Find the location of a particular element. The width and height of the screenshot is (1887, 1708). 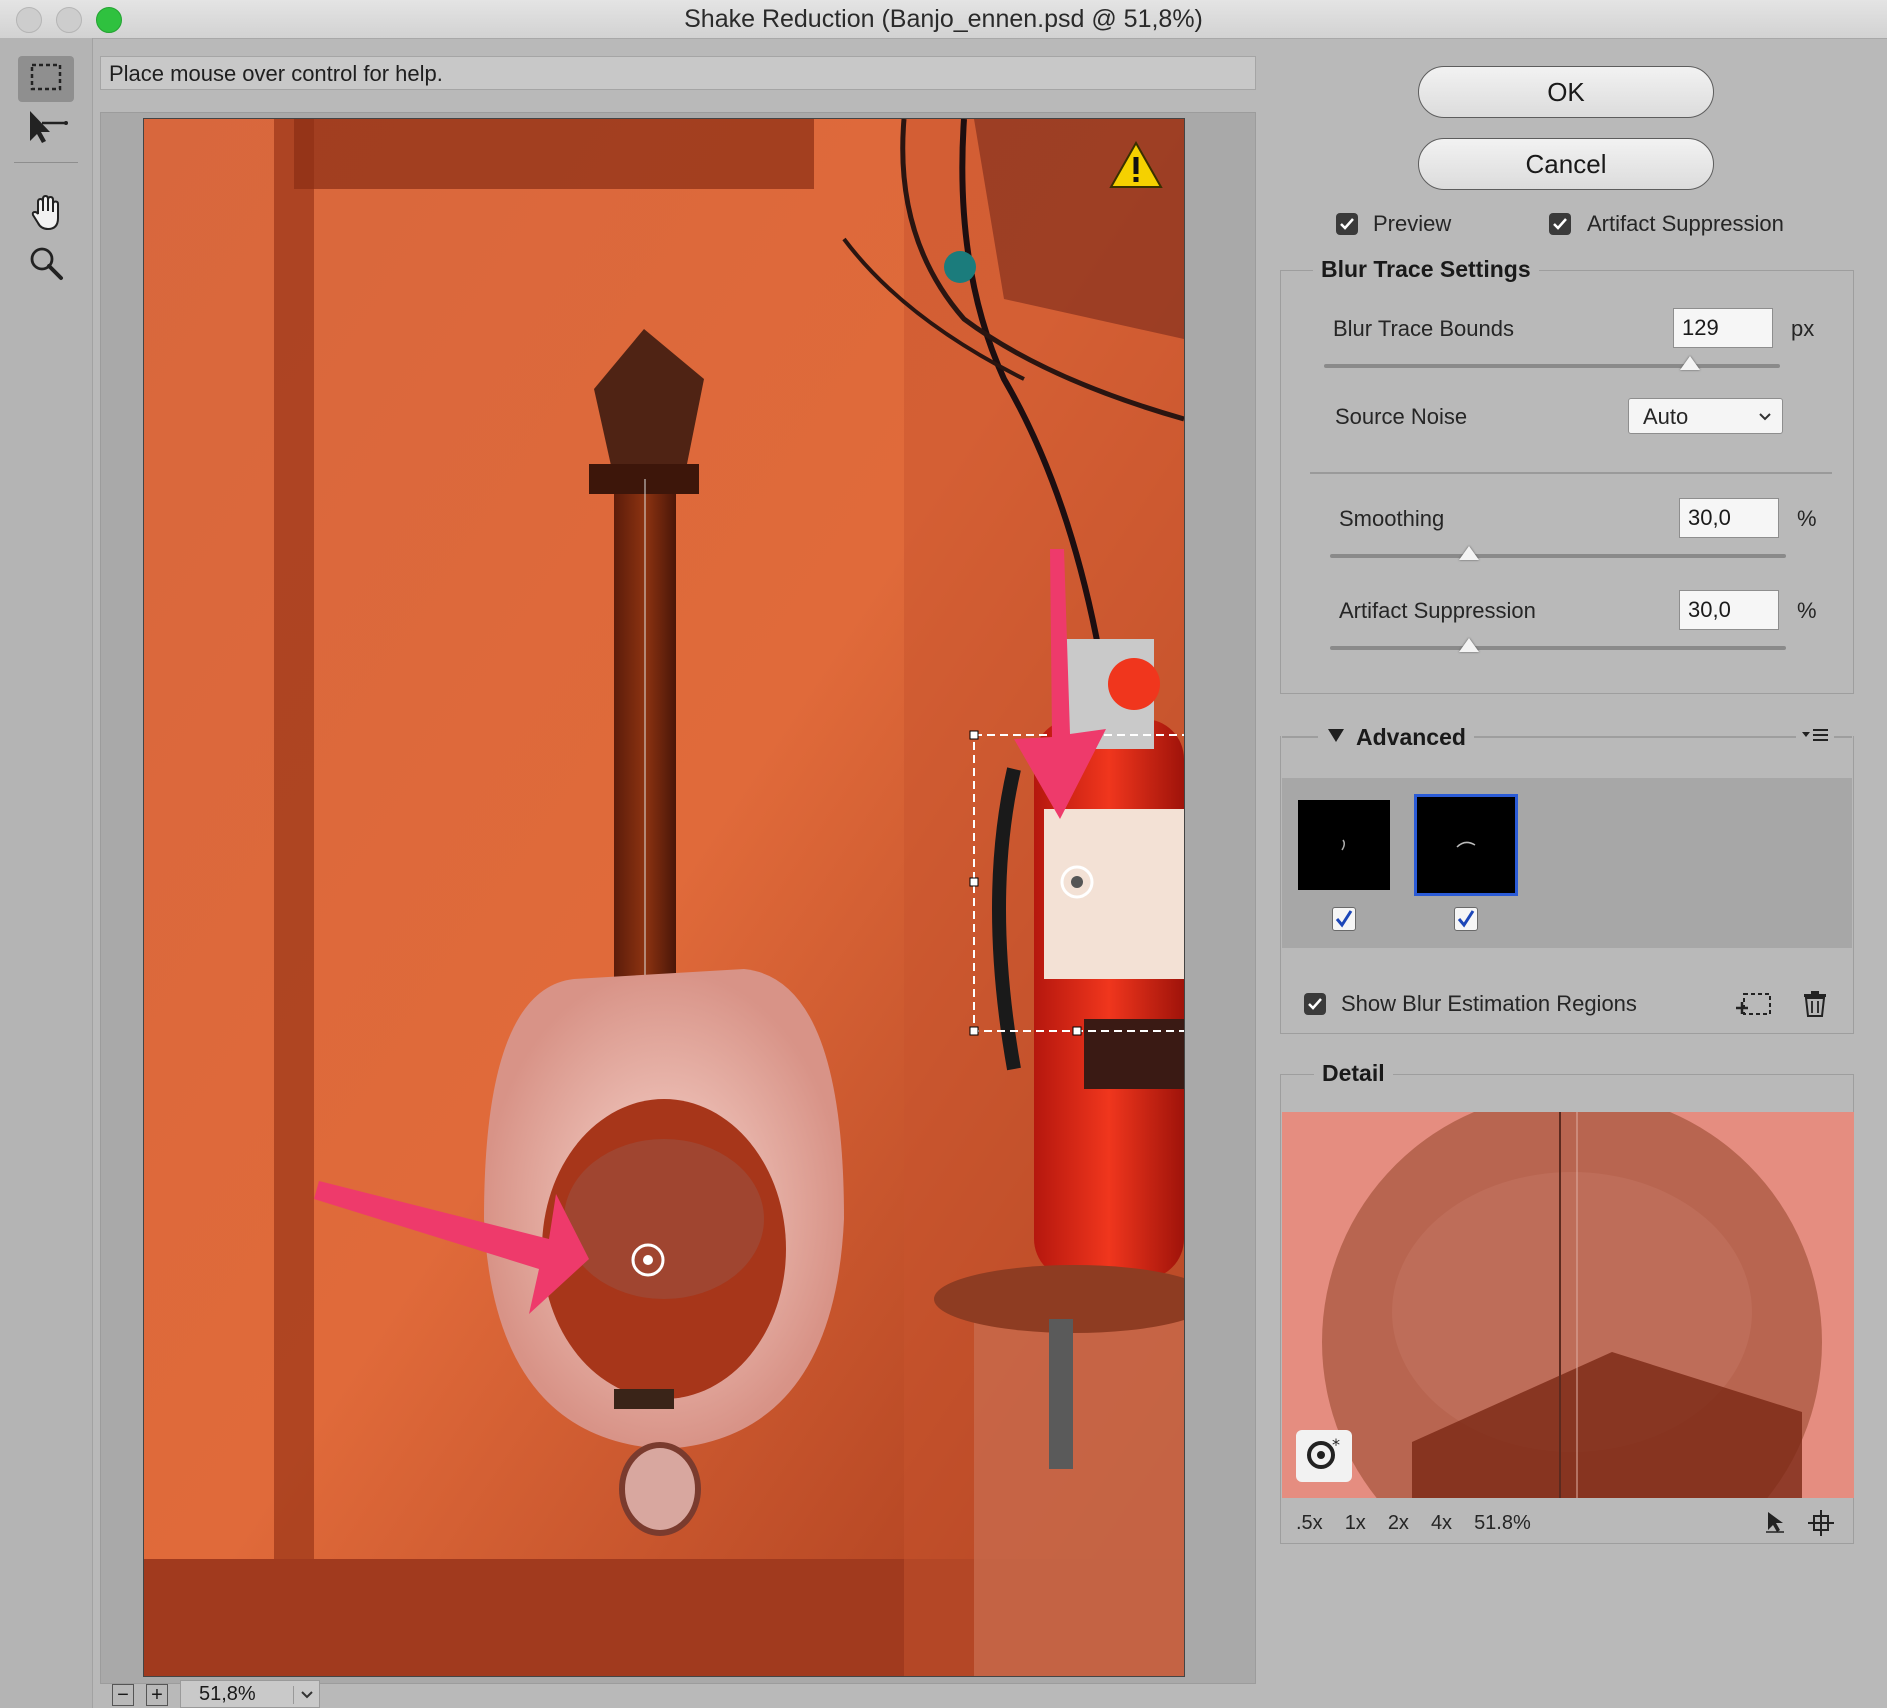

source-noise-value: Auto is located at coordinates (1666, 416).